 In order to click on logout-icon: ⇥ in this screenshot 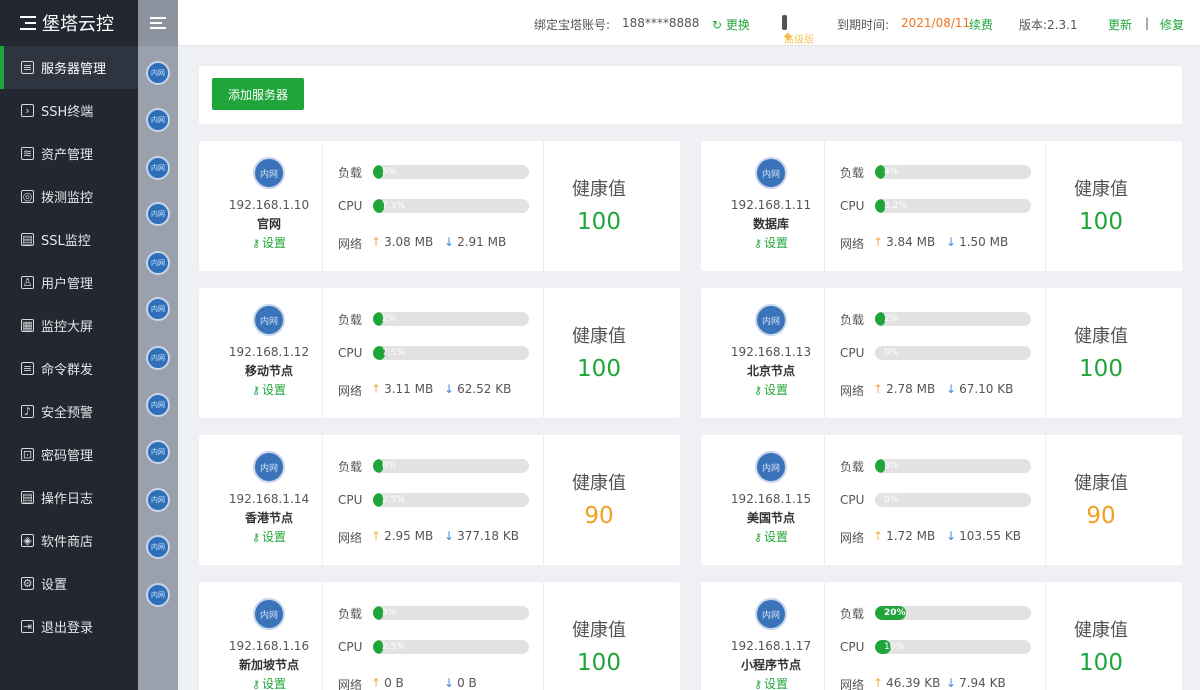, I will do `click(27, 626)`.